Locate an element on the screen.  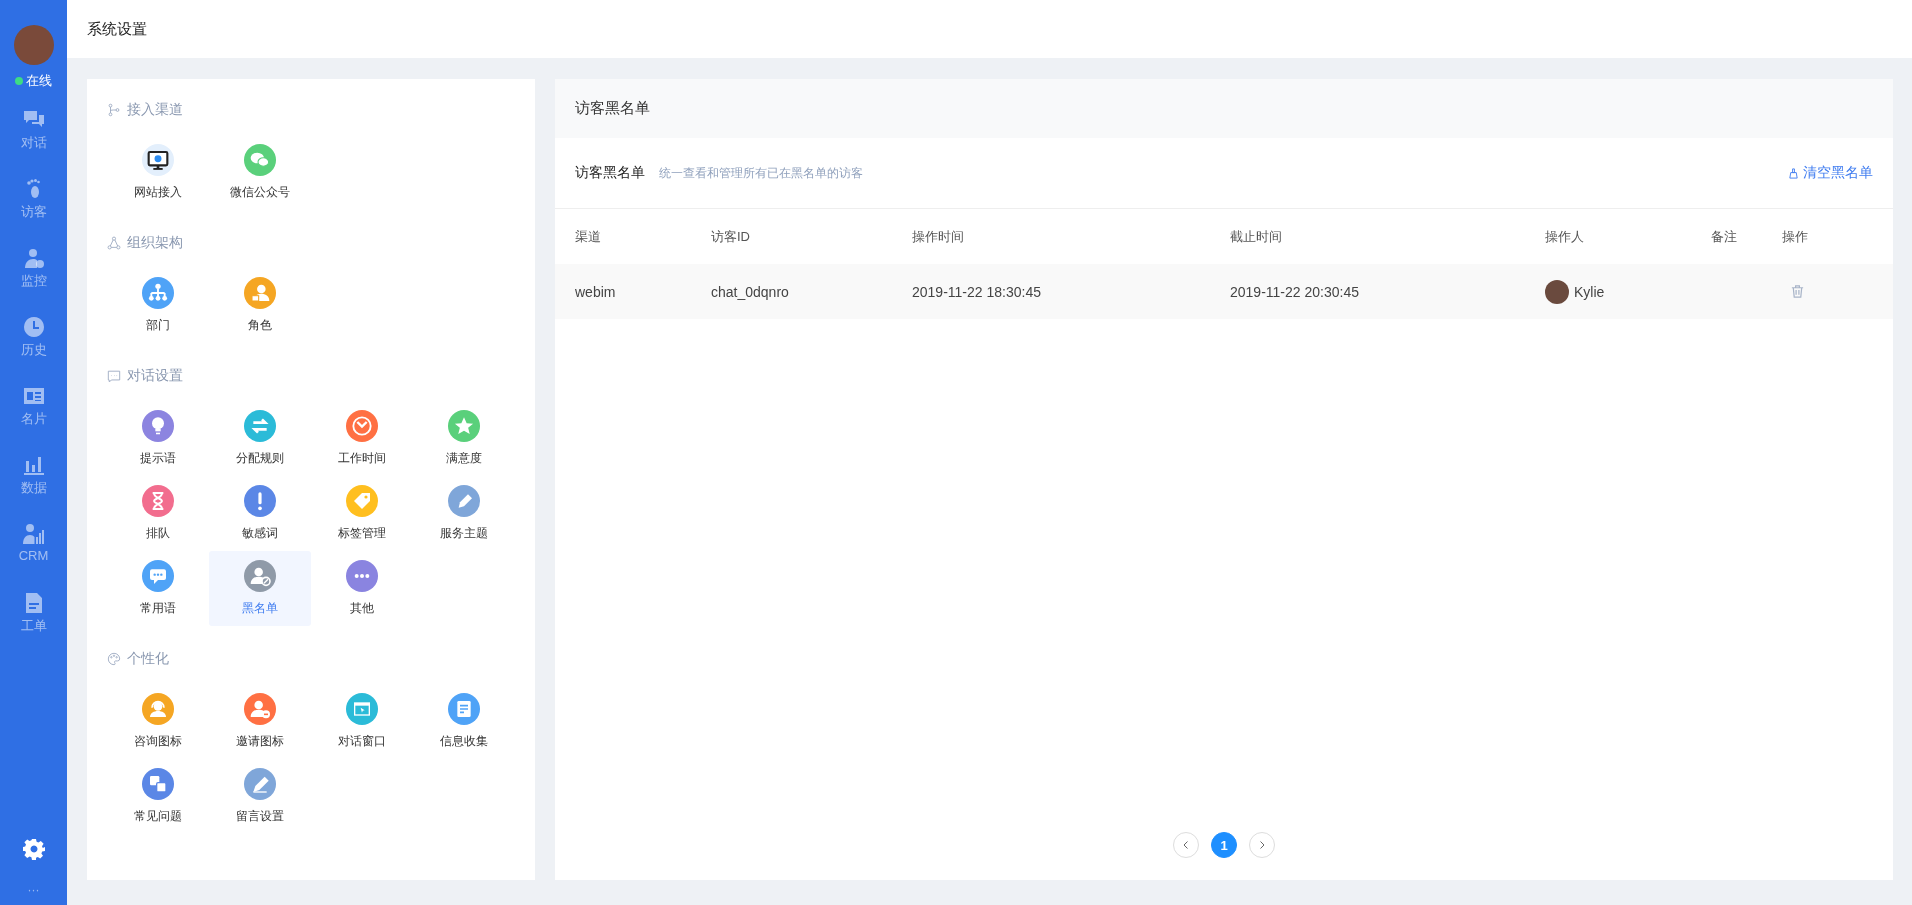
previous-page-button is located at coordinates (1186, 845).